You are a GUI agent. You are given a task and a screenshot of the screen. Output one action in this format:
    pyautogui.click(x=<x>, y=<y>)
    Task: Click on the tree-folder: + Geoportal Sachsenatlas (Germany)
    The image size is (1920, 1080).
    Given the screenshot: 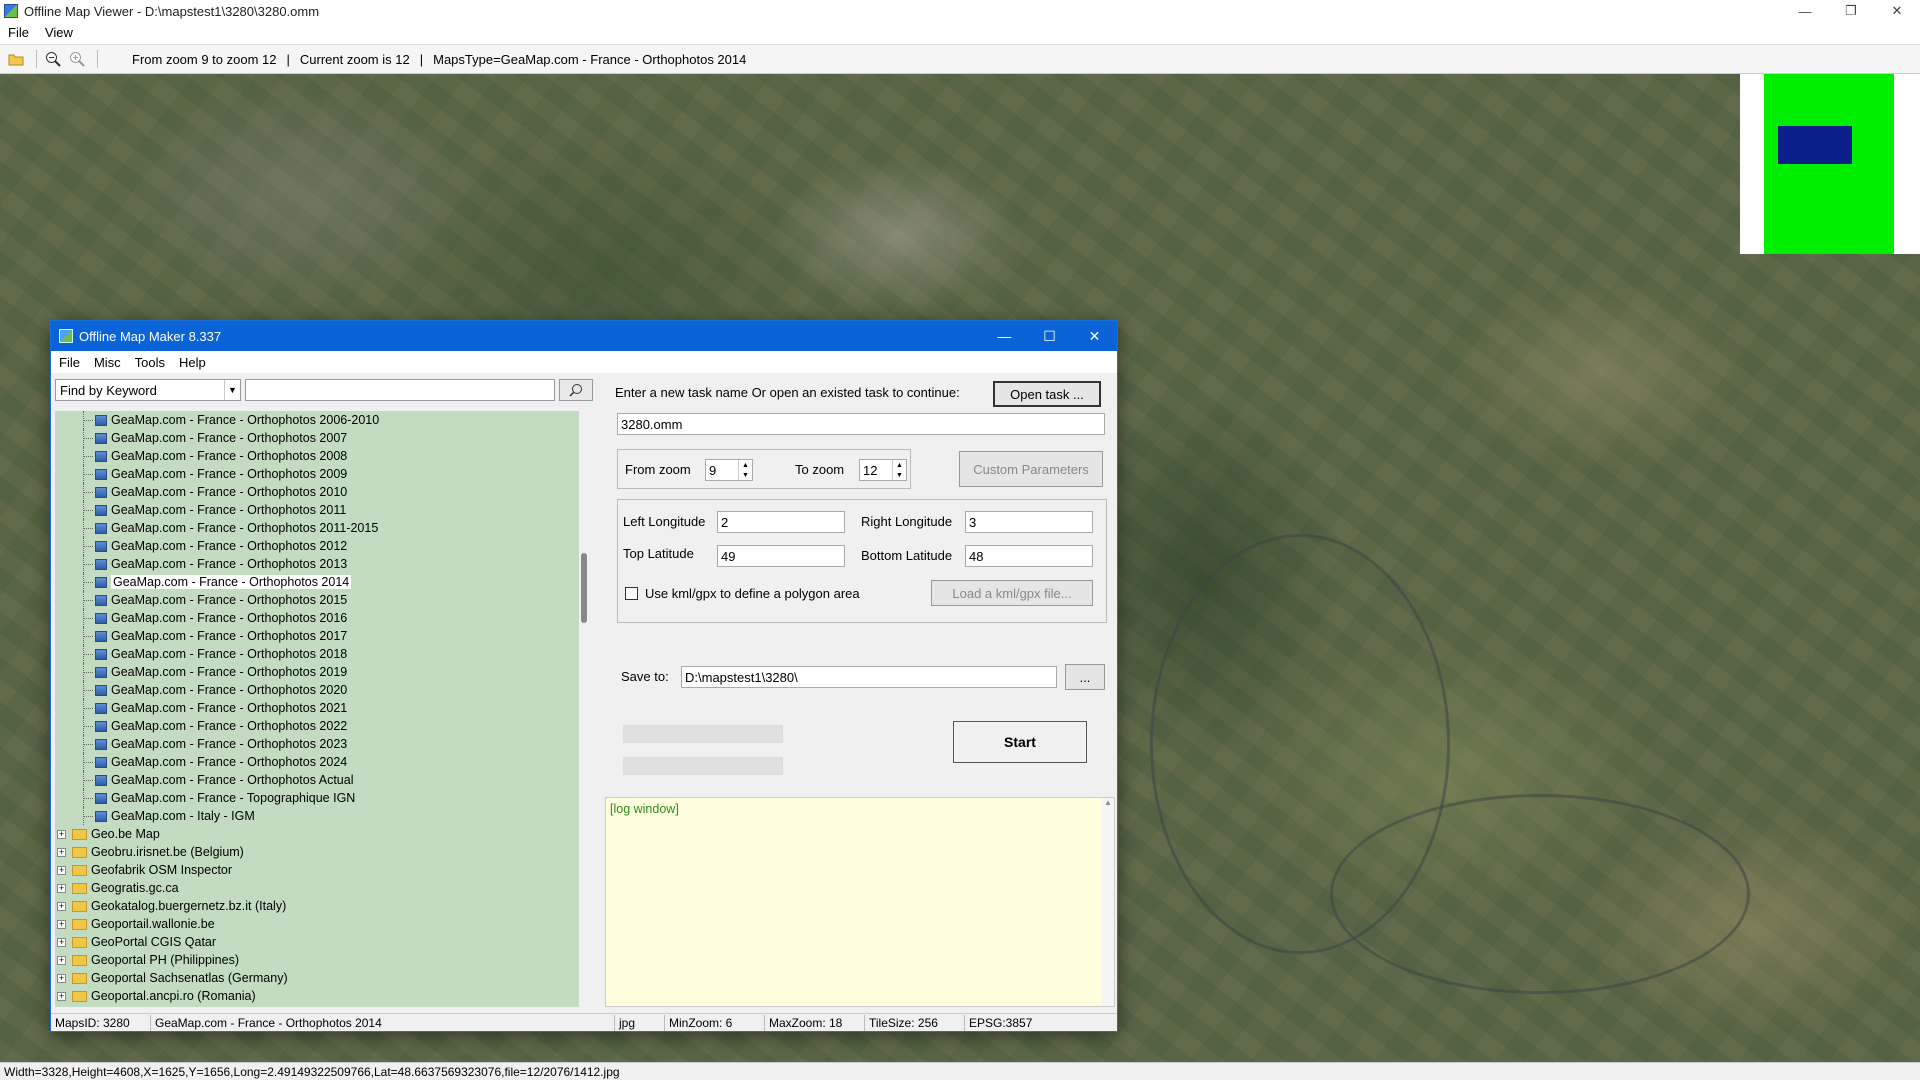 What is the action you would take?
    pyautogui.click(x=322, y=978)
    